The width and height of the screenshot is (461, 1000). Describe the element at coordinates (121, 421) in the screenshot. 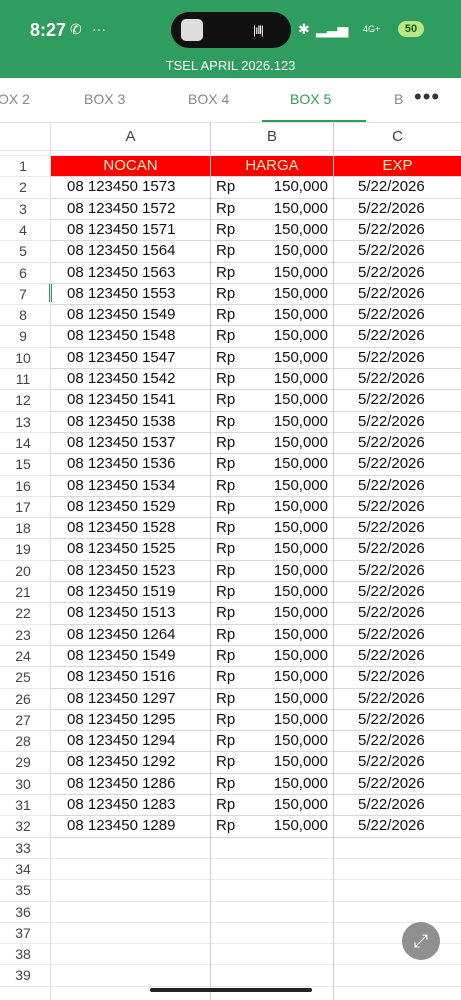

I see `cell-nocan: 08 123450 1538` at that location.